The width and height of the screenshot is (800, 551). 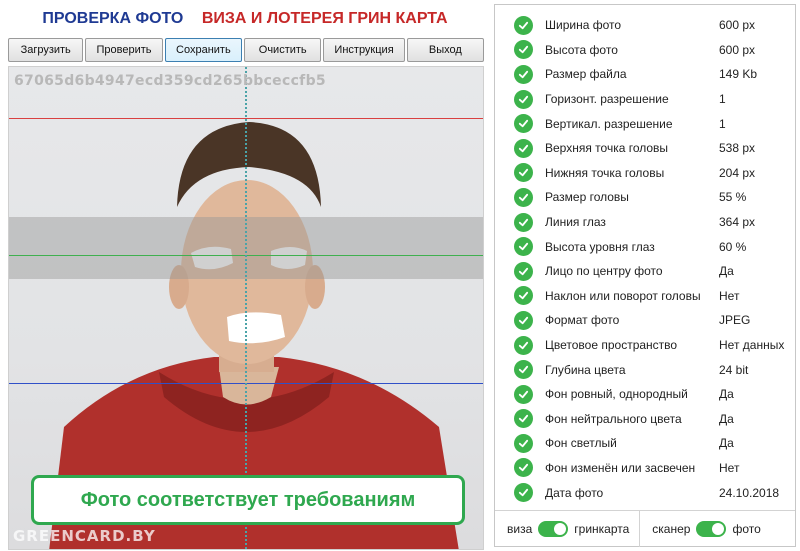 I want to click on result-row: Формат фото JPEG, so click(x=645, y=320).